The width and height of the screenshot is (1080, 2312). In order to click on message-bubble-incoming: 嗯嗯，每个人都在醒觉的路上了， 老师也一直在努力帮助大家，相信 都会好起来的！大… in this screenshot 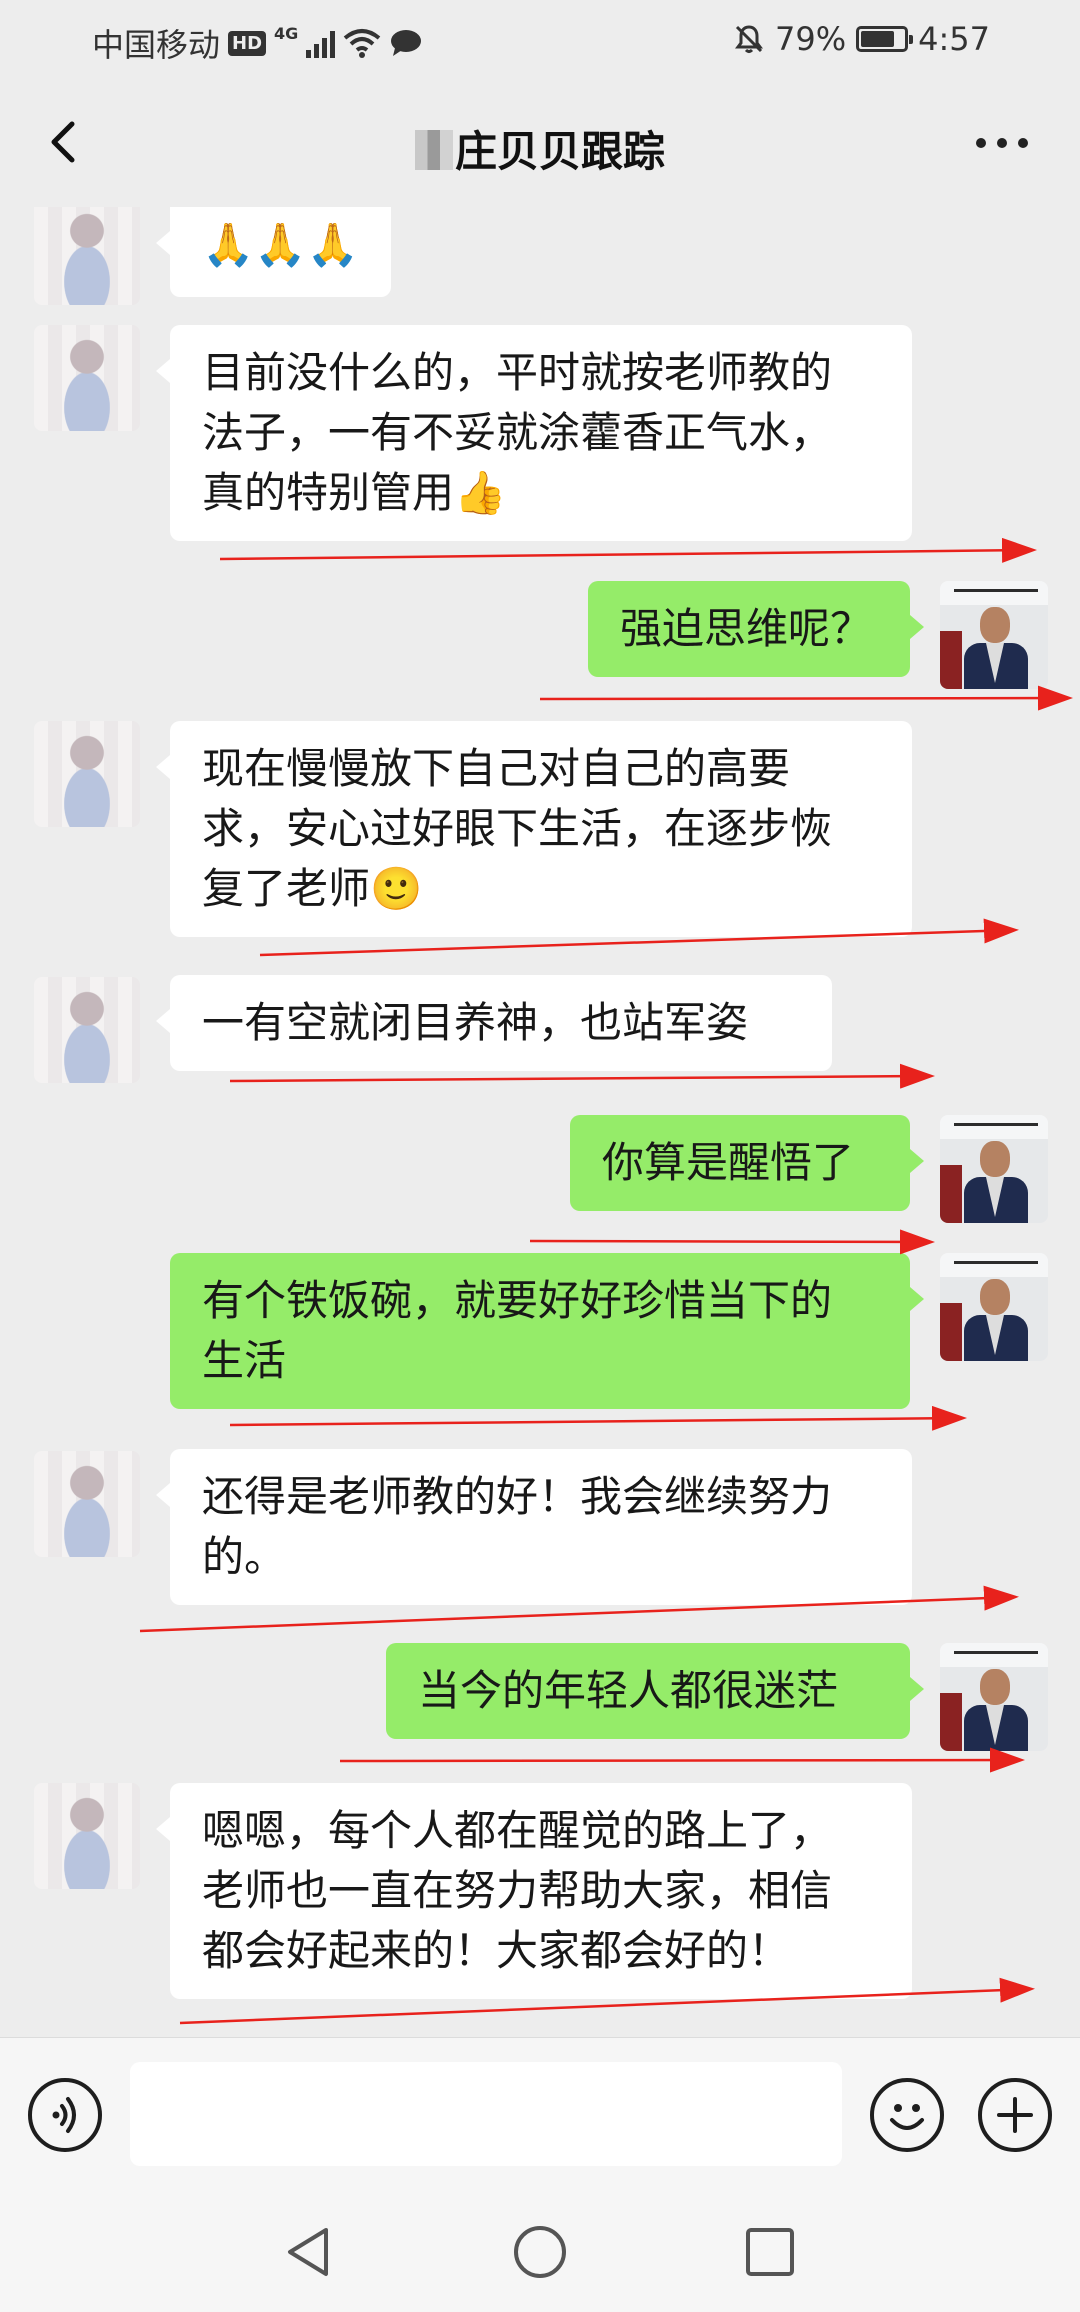, I will do `click(534, 1891)`.